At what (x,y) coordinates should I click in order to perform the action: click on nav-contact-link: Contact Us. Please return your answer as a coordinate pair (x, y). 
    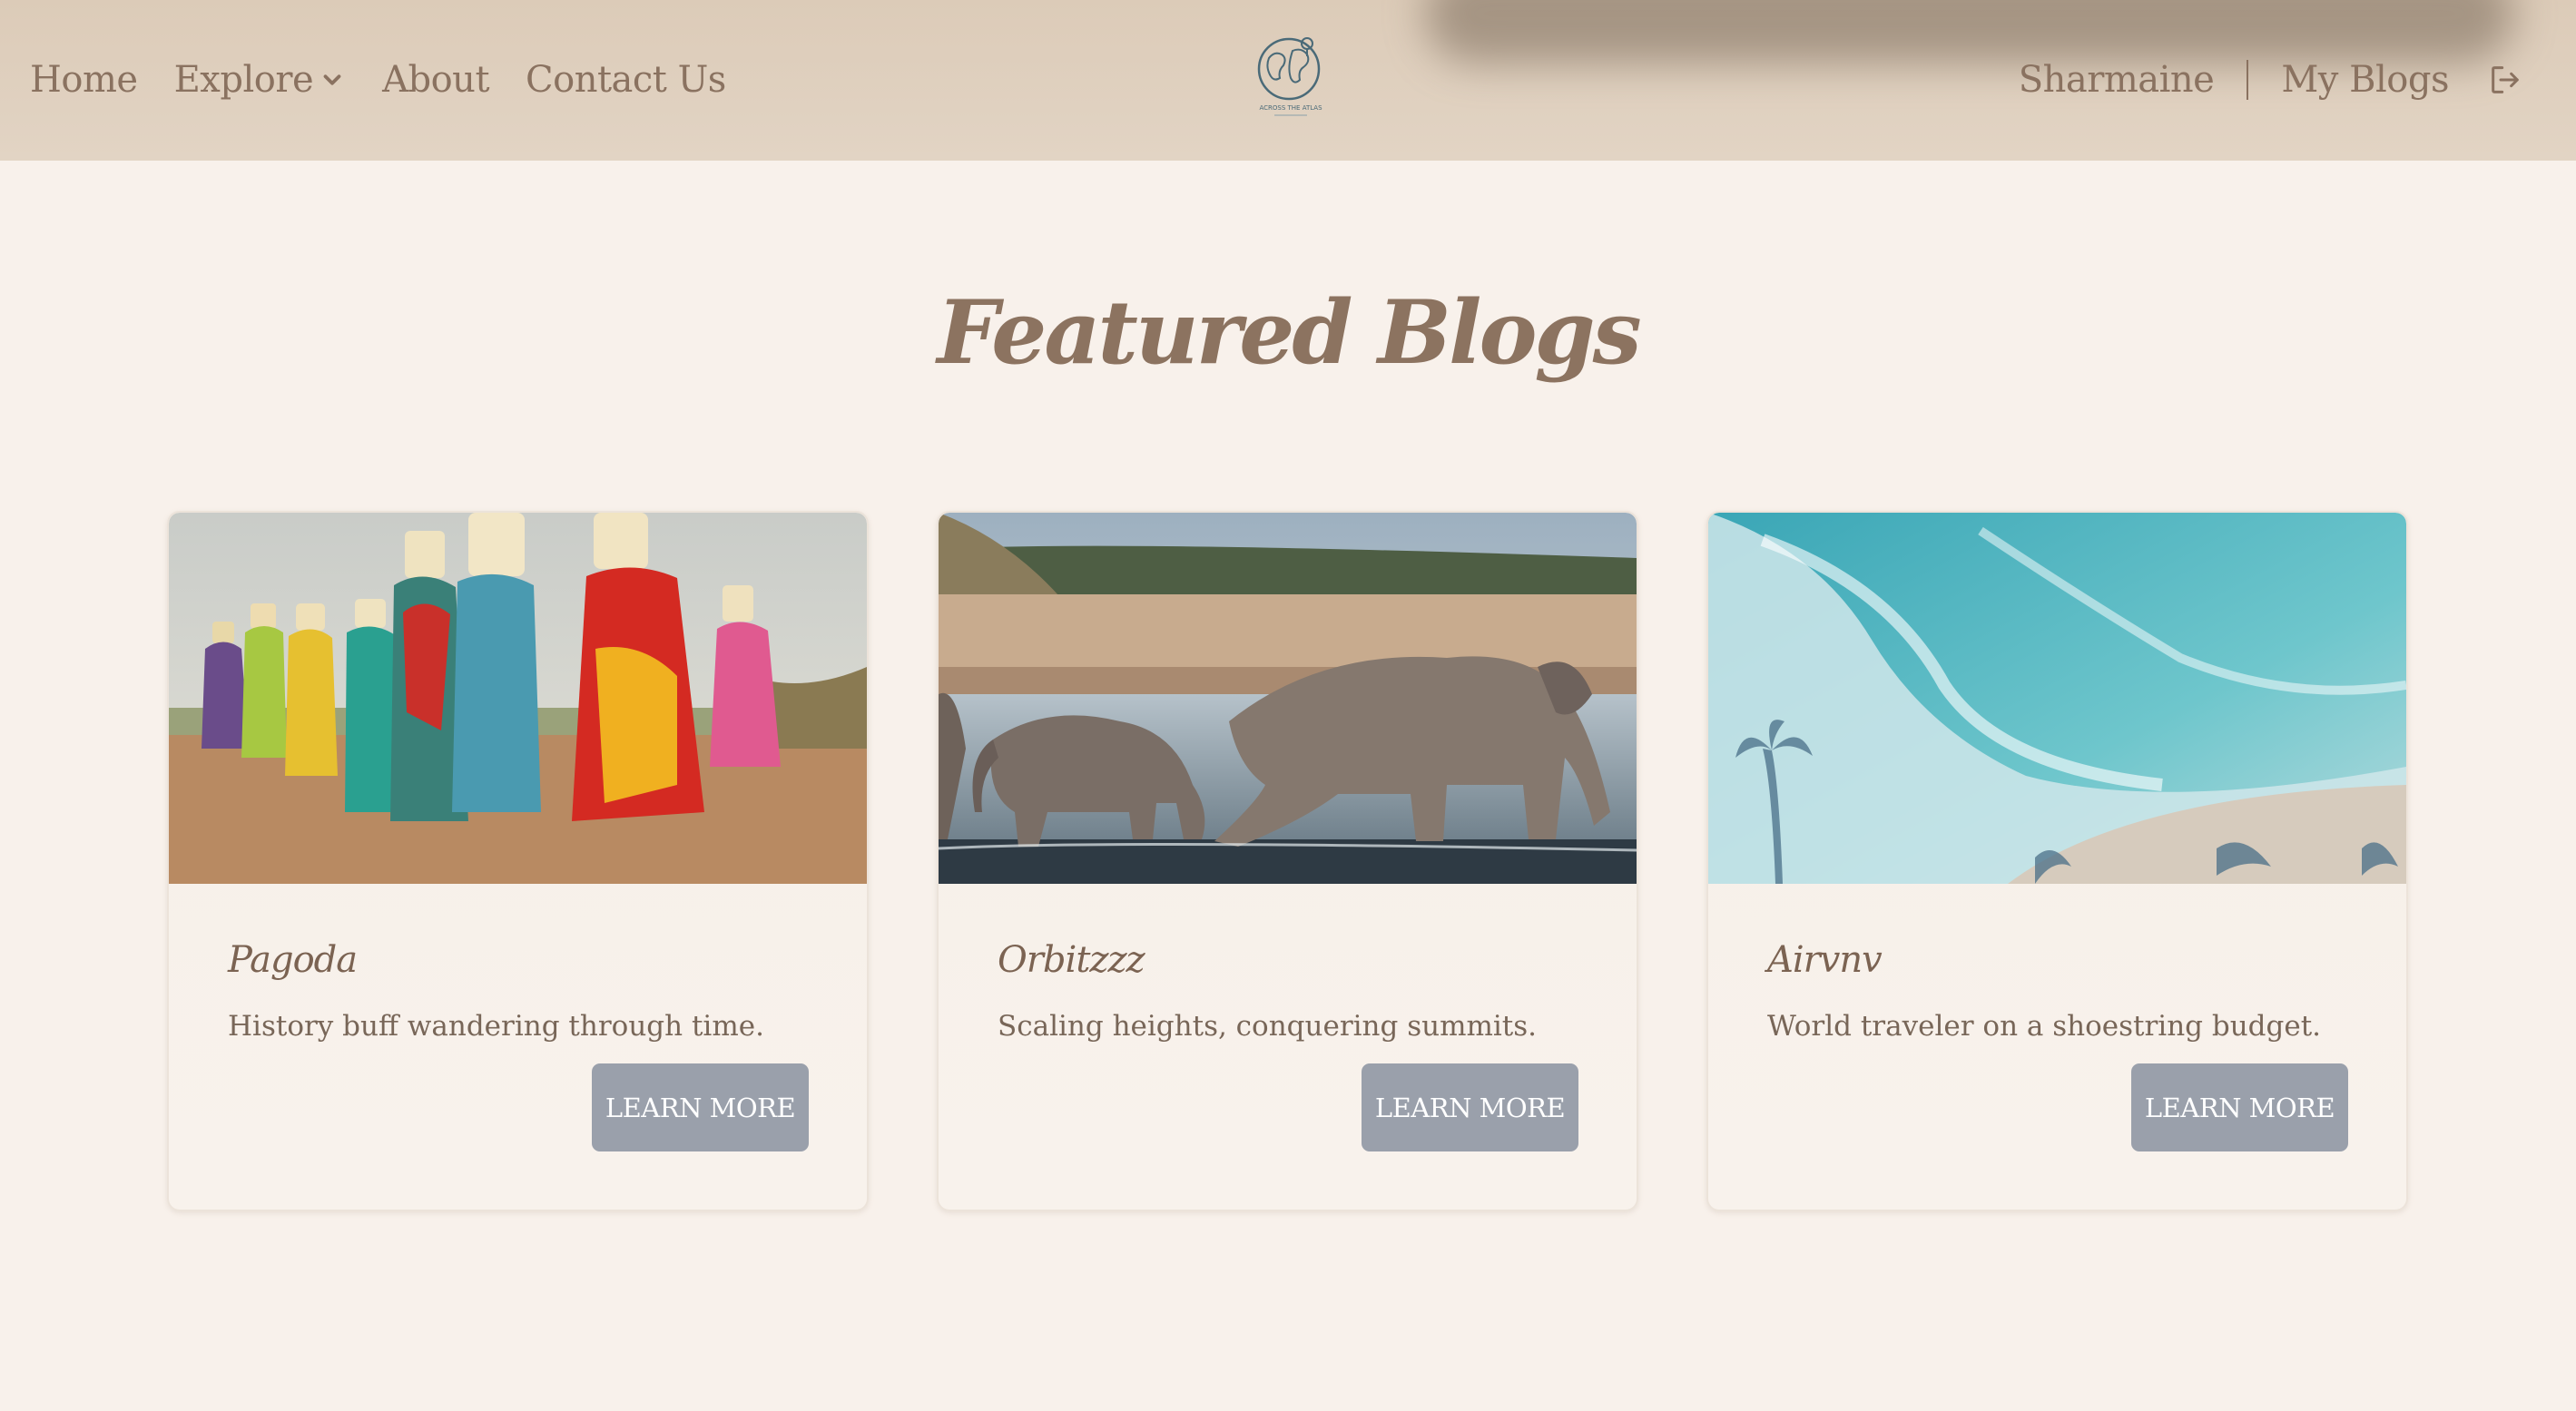
    Looking at the image, I should click on (626, 80).